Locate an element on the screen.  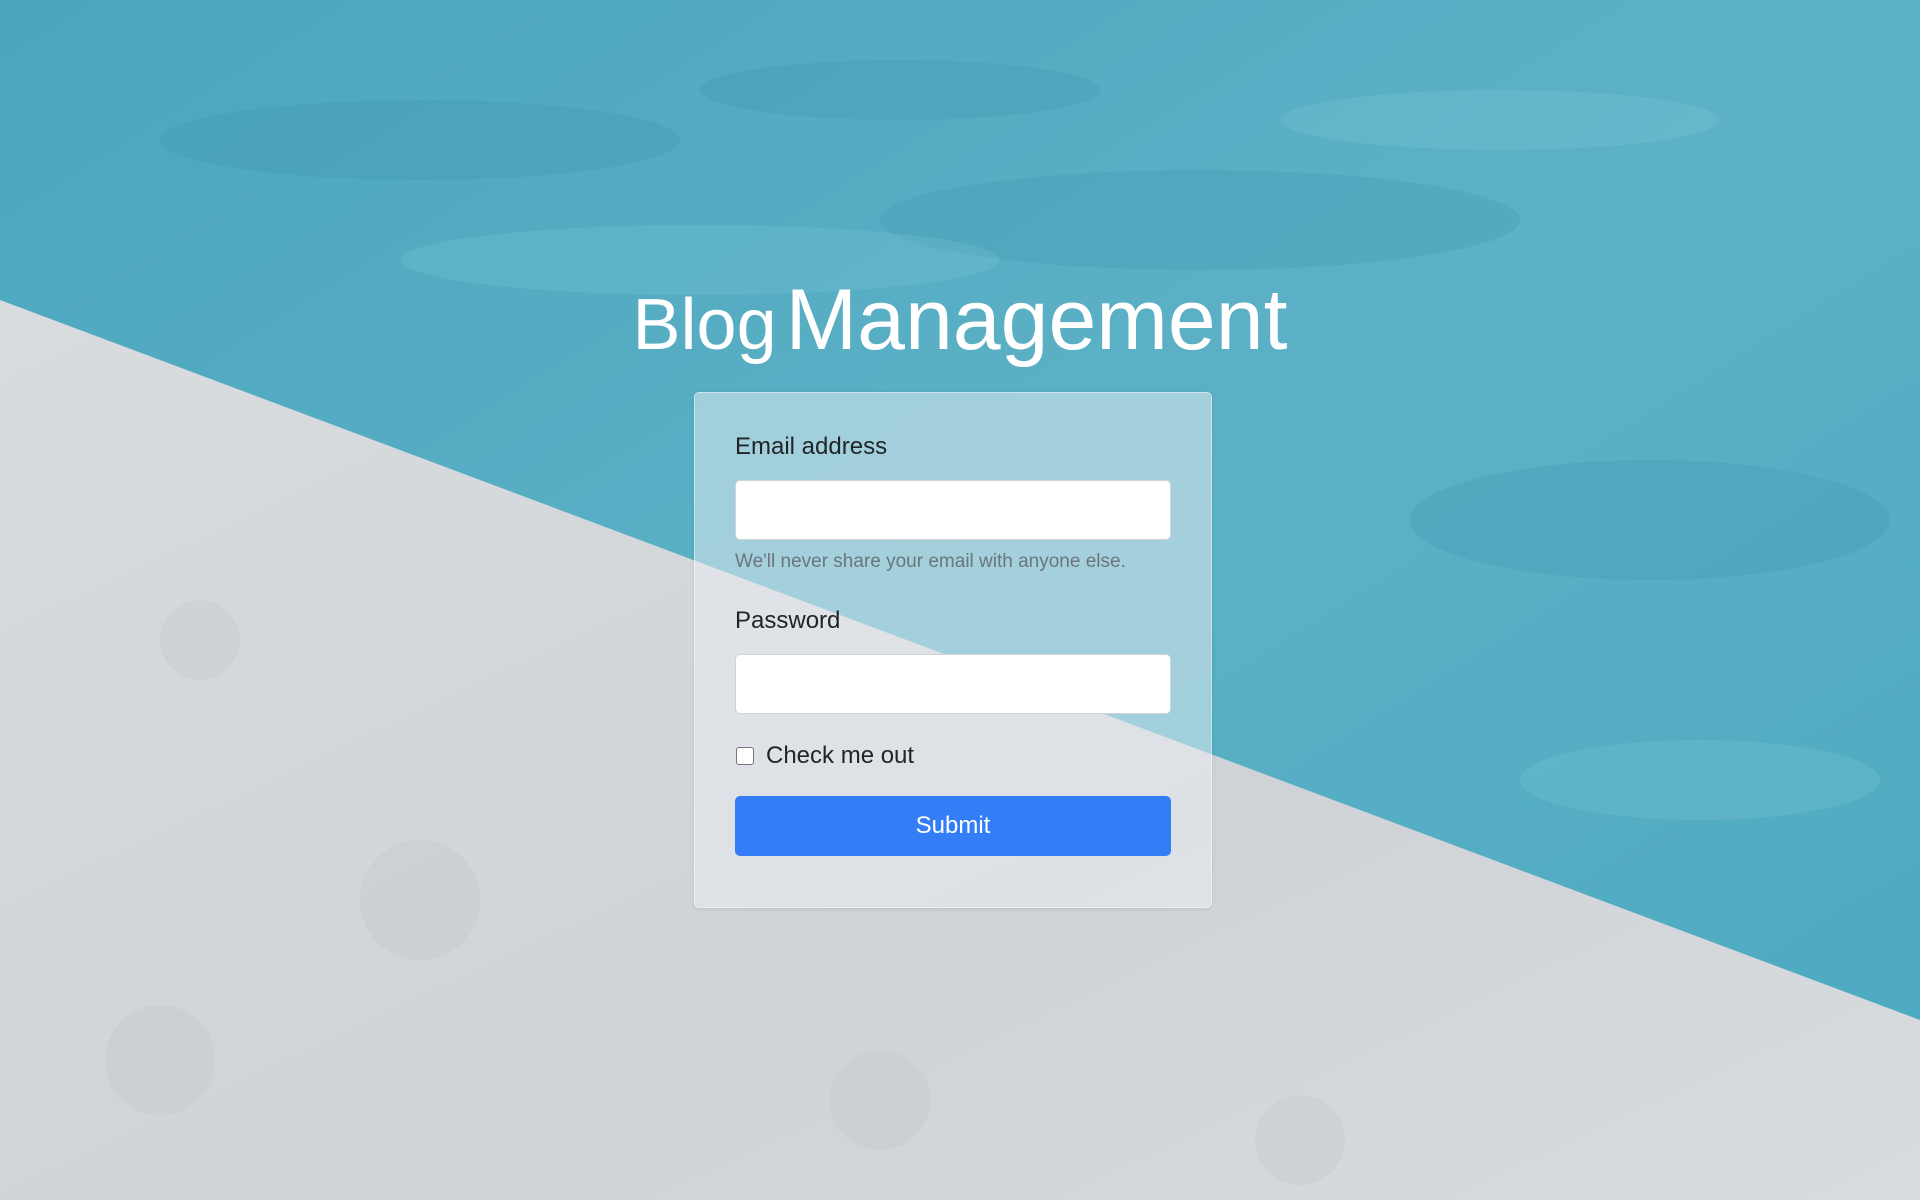
submit-button: Submit is located at coordinates (953, 825).